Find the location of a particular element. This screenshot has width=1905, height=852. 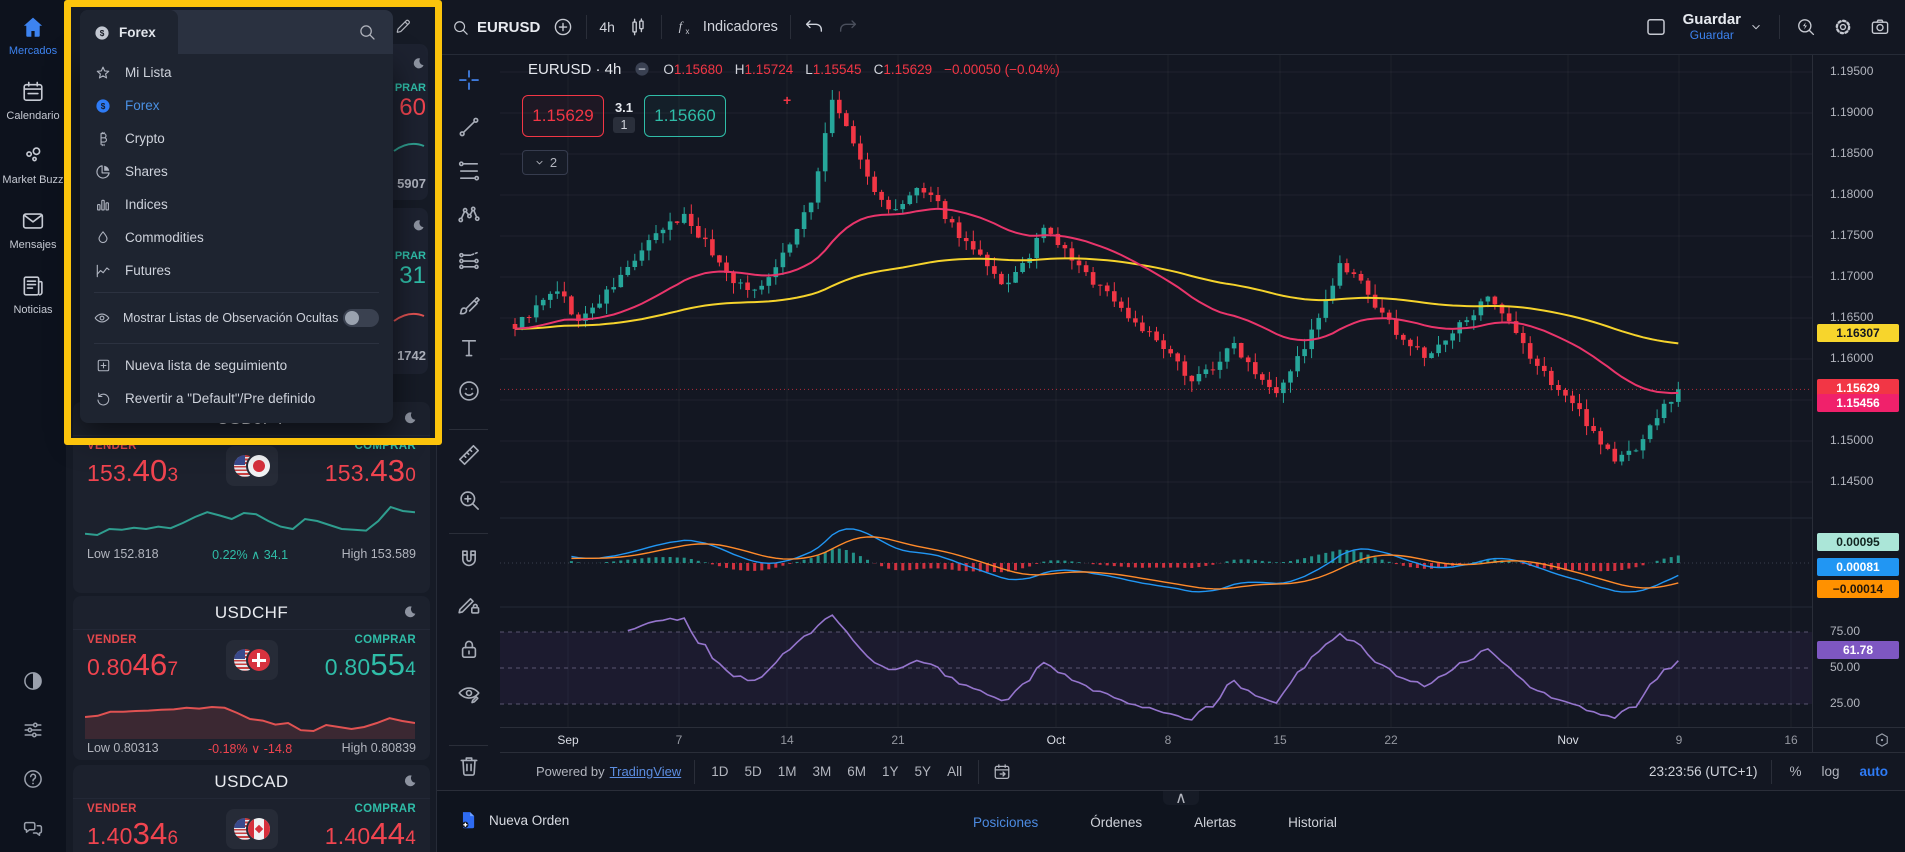

tool-zoom-in is located at coordinates (469, 500).